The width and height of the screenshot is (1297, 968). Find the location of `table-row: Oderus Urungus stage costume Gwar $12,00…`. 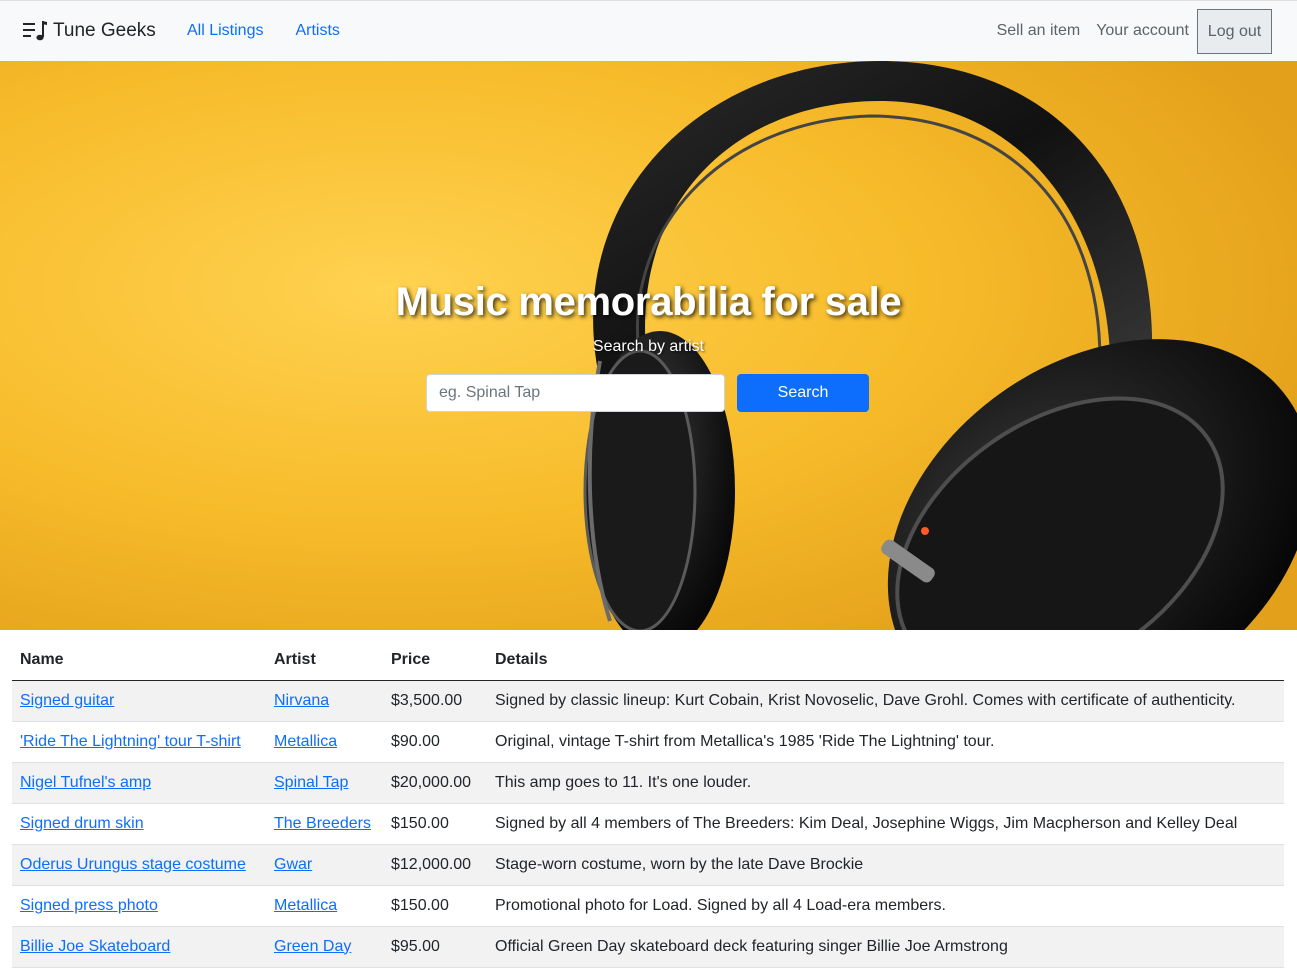

table-row: Oderus Urungus stage costume Gwar $12,00… is located at coordinates (648, 865).